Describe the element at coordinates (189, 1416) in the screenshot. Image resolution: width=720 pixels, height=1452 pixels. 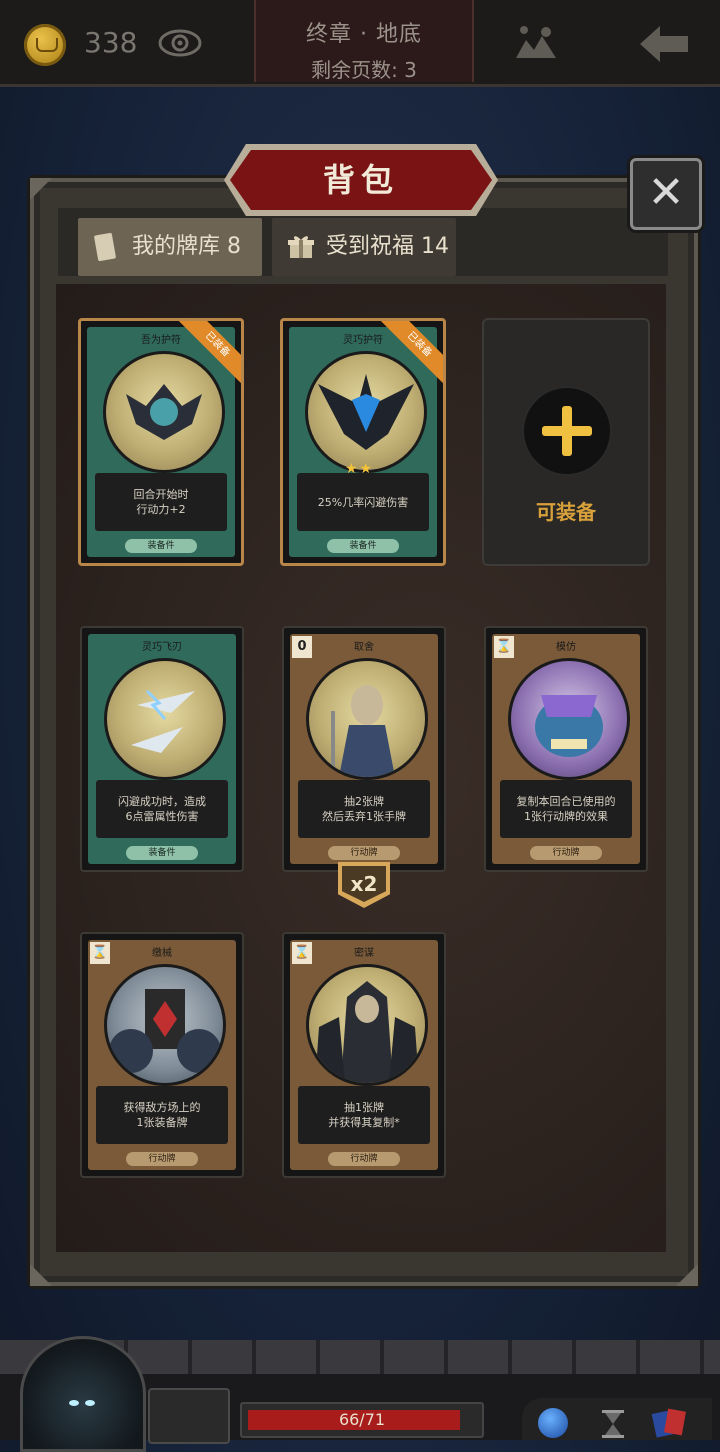
I see `deck-button` at that location.